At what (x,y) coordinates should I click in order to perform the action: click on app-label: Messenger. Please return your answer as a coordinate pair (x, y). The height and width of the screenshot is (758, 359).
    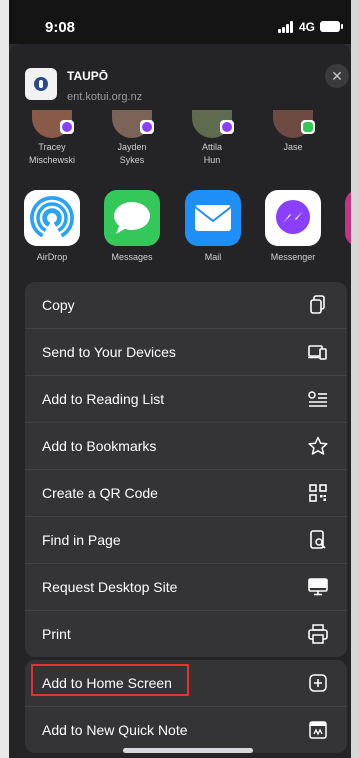
    Looking at the image, I should click on (293, 257).